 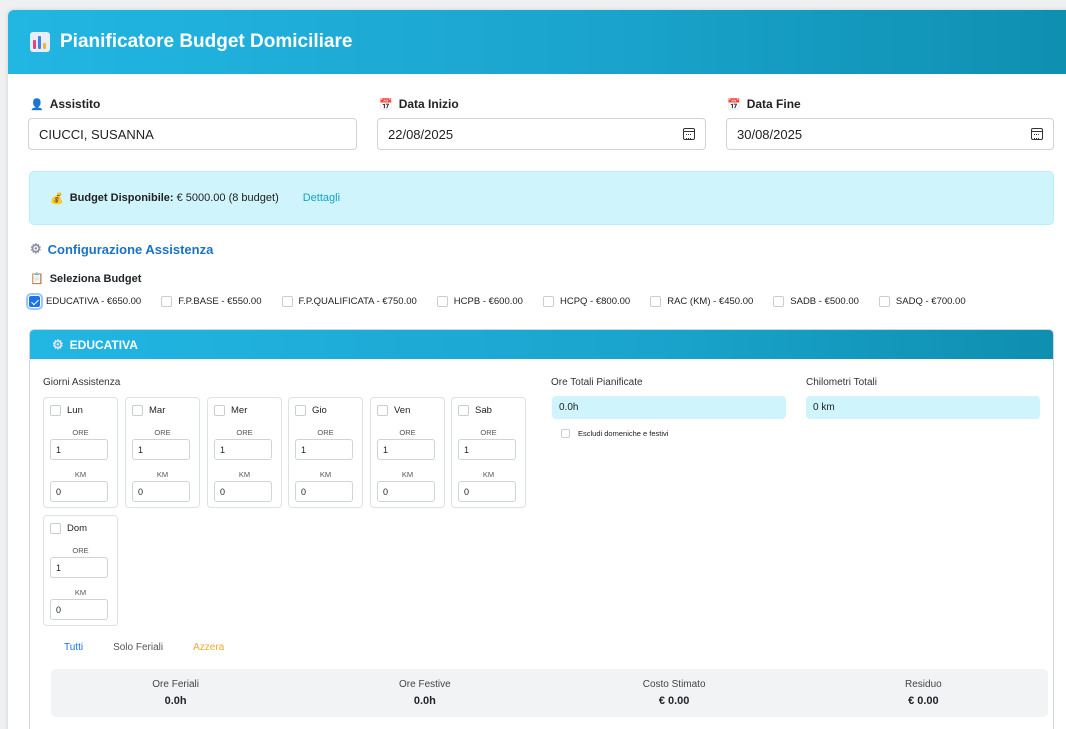 I want to click on app-header: Pianificatore Budget Domiciliare, so click(x=537, y=42).